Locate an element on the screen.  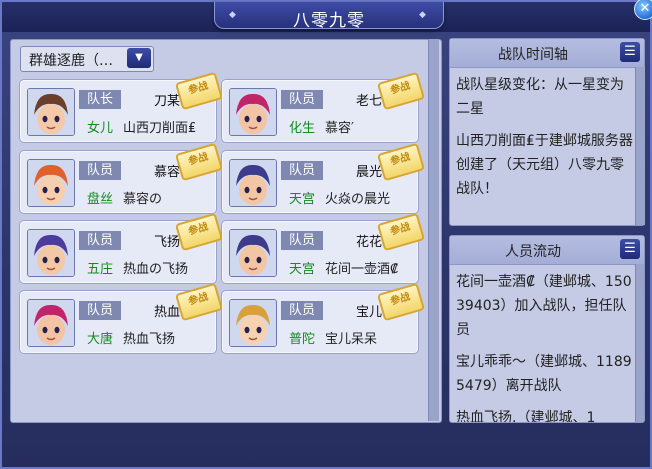
member-player-name: 山西刀削面₤ is located at coordinates (160, 128).